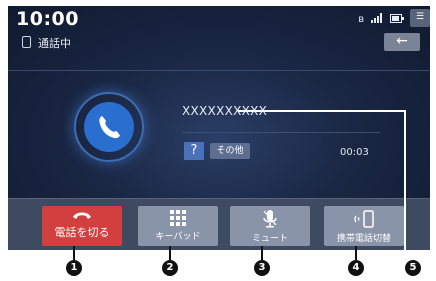 The image size is (436, 281). What do you see at coordinates (361, 19) in the screenshot?
I see `bluetooth-icon: ʙ` at bounding box center [361, 19].